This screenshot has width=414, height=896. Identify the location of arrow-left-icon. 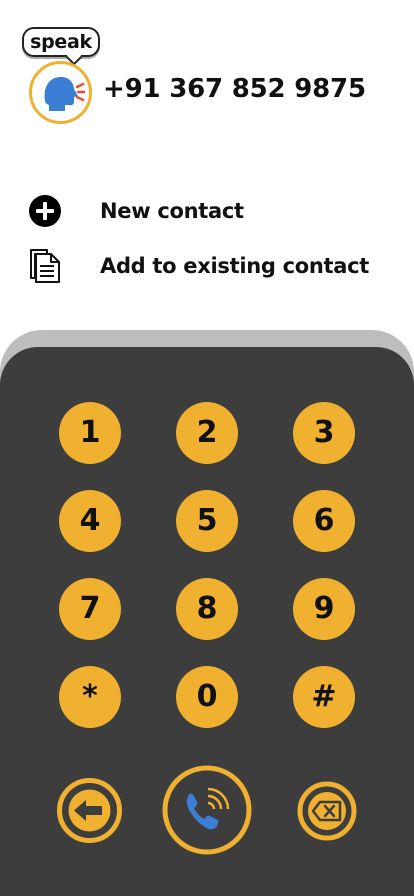
(89, 810).